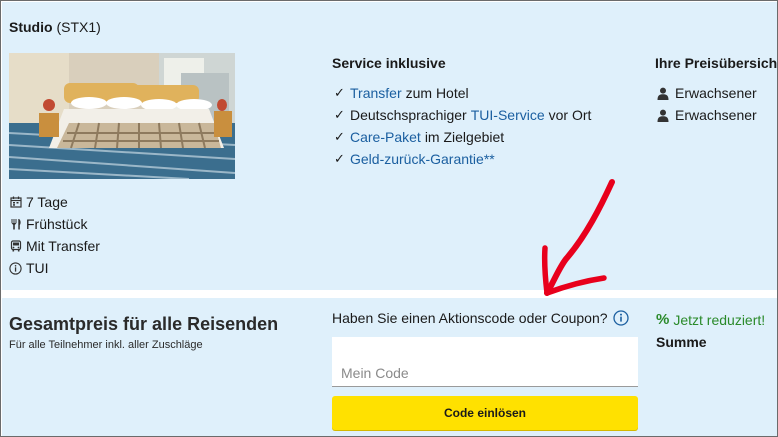 Image resolution: width=778 pixels, height=437 pixels. Describe the element at coordinates (78, 27) in the screenshot. I see `room-code: (STX1)` at that location.